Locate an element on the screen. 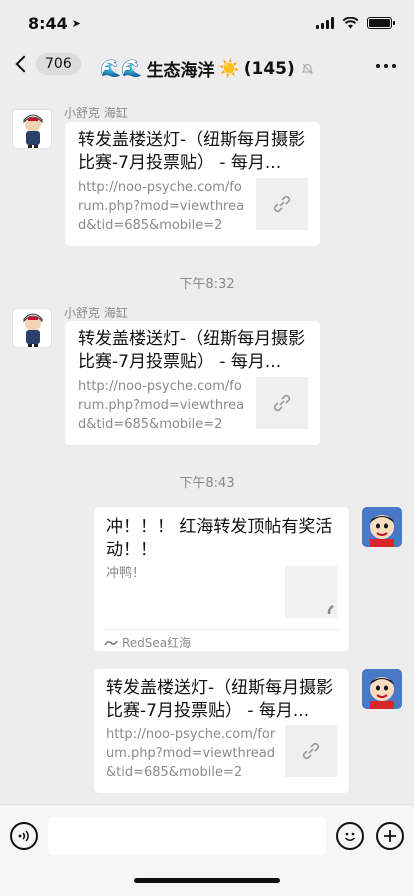 The image size is (414, 896). link-source: RedSea红海 is located at coordinates (221, 640).